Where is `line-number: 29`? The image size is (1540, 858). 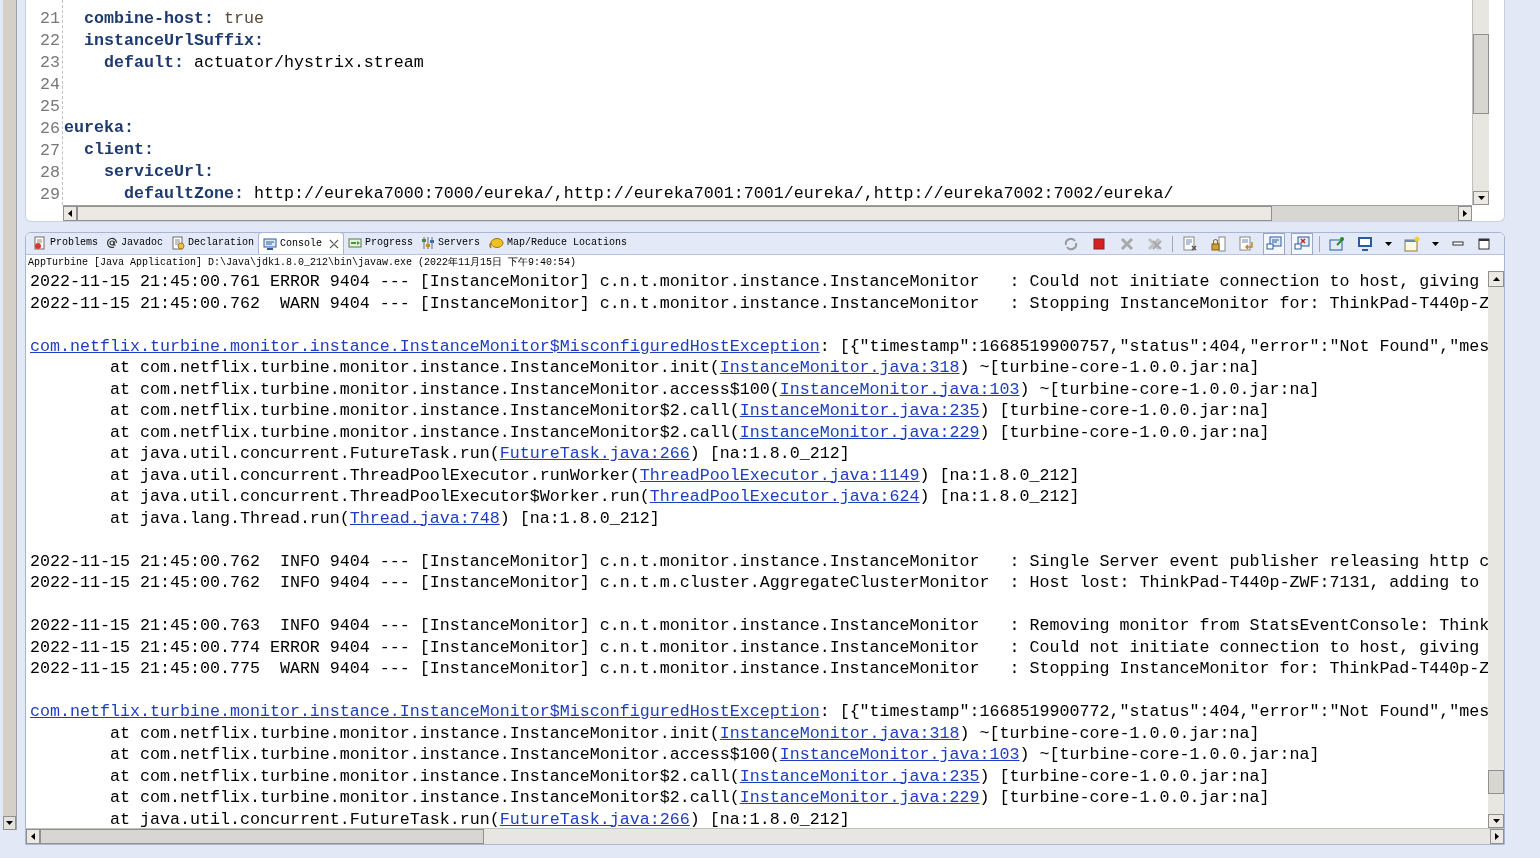 line-number: 29 is located at coordinates (50, 195).